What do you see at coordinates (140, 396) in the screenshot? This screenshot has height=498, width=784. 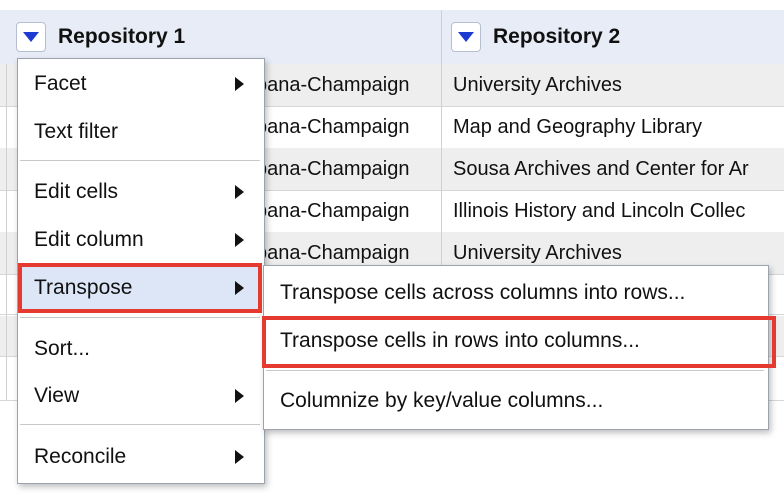 I see `menu-item-view: View` at bounding box center [140, 396].